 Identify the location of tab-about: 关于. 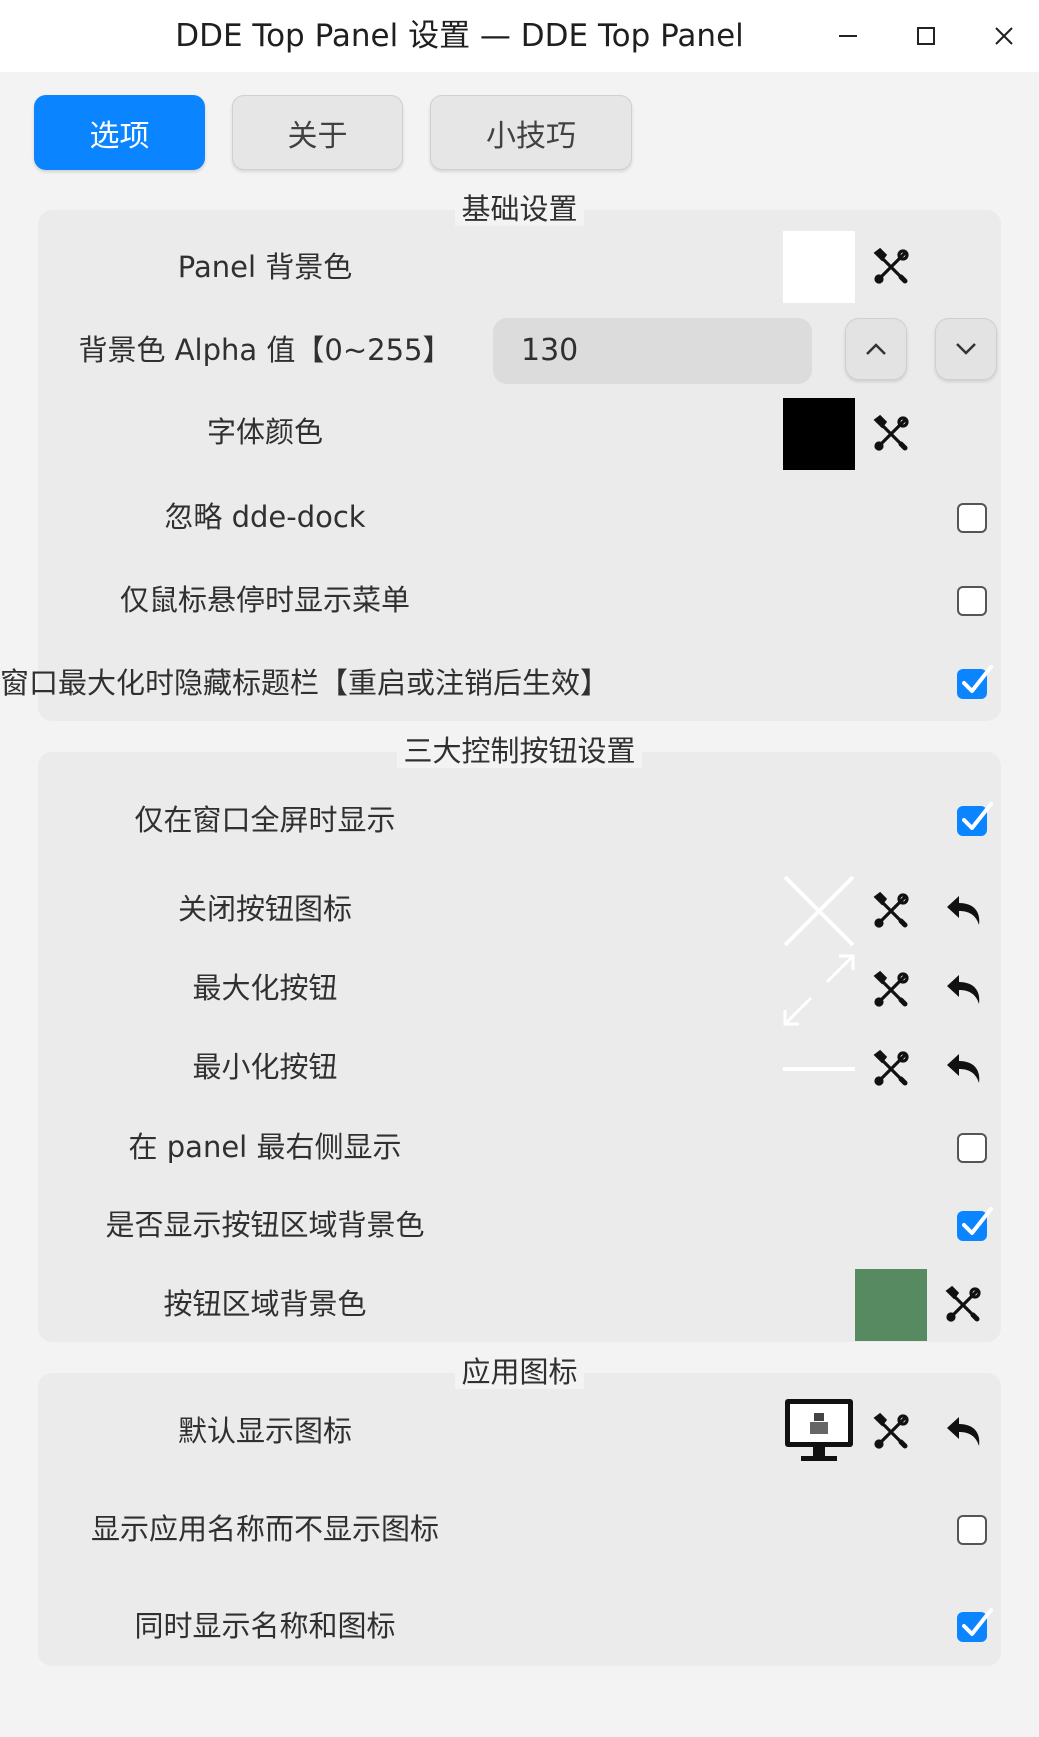
(317, 132).